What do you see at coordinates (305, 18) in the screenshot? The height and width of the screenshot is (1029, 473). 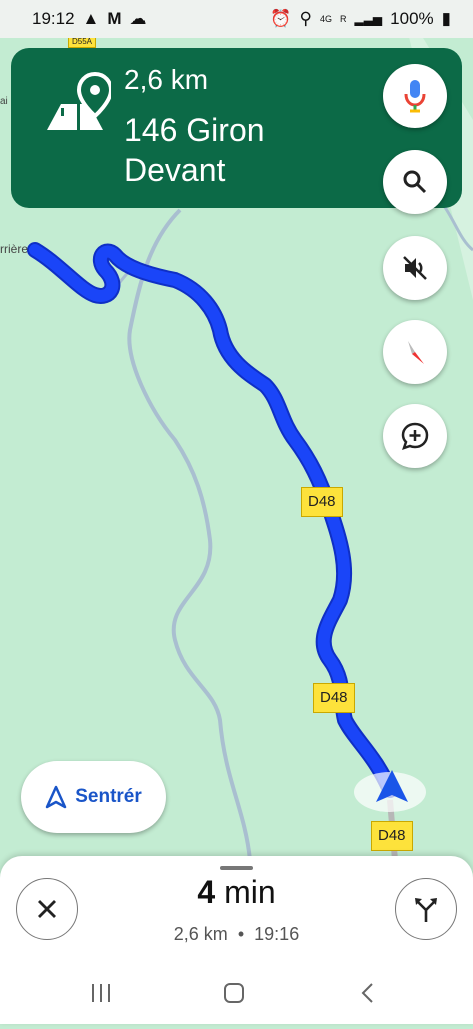 I see `location-icon: ⚲` at bounding box center [305, 18].